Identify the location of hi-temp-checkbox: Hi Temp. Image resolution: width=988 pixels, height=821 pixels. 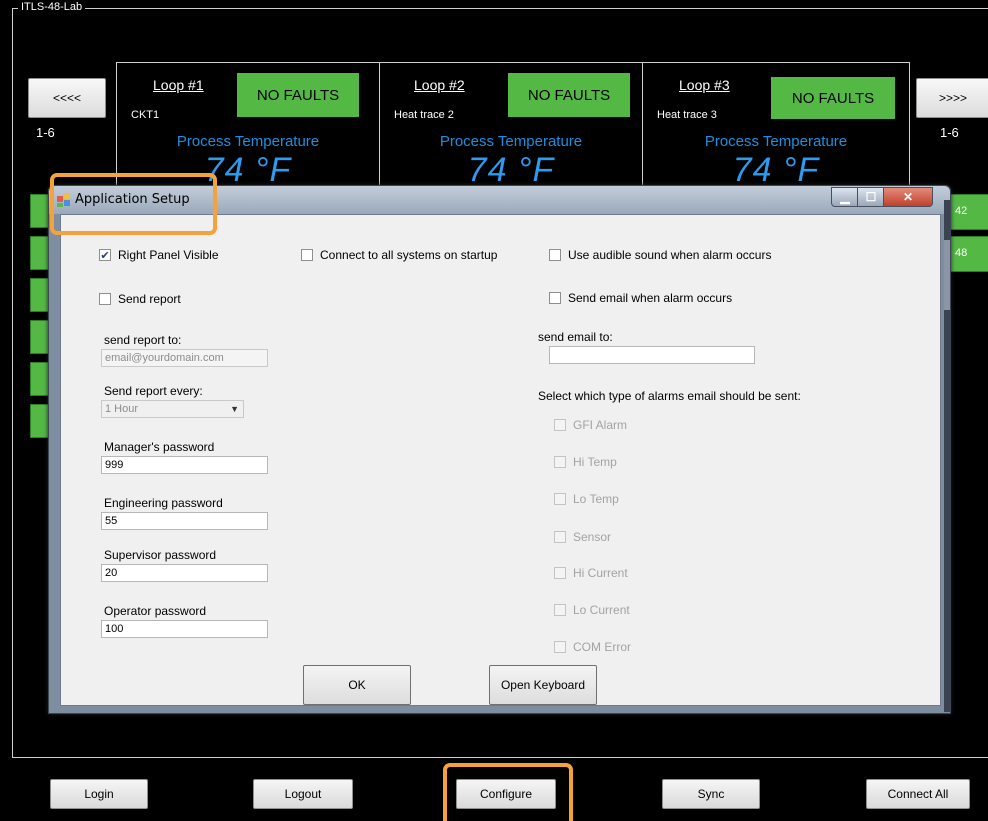
(585, 462).